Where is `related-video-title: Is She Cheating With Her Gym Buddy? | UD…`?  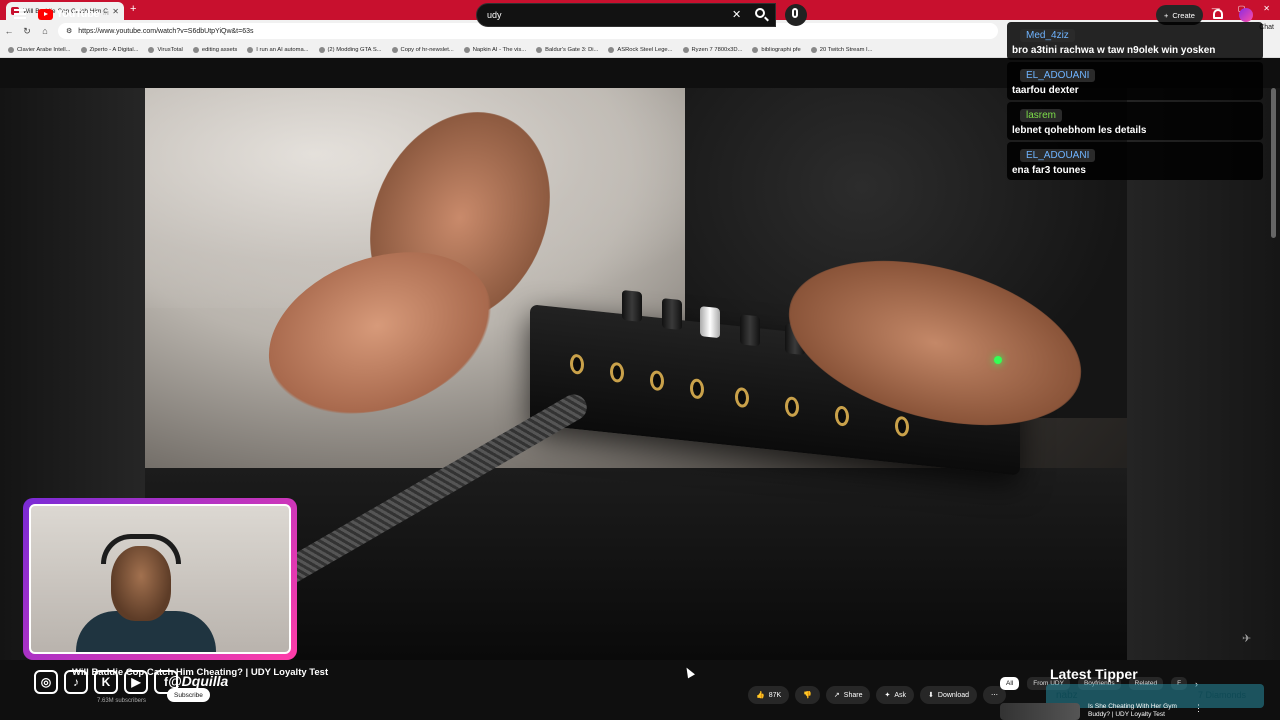 related-video-title: Is She Cheating With Her Gym Buddy? | UD… is located at coordinates (1143, 711).